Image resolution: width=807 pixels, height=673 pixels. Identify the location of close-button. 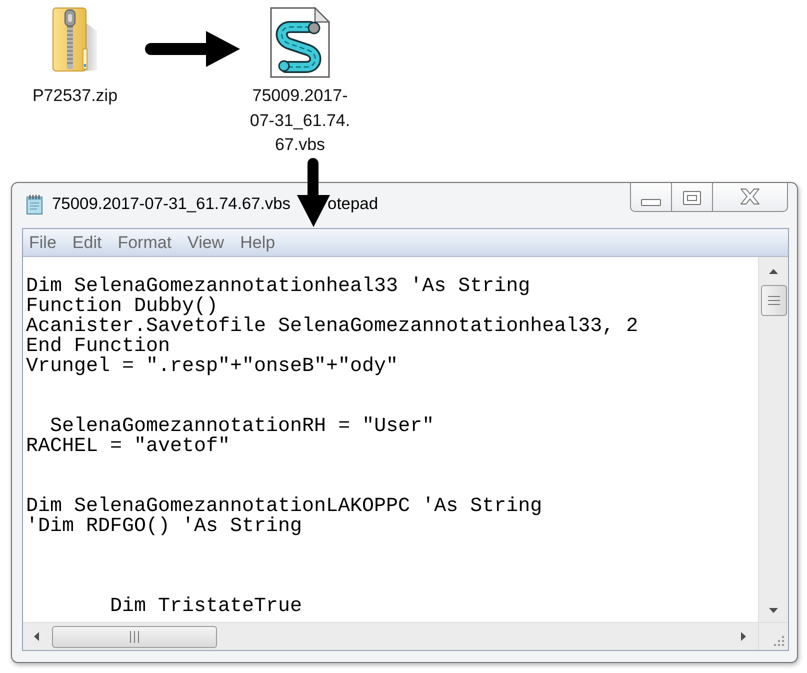
(750, 197).